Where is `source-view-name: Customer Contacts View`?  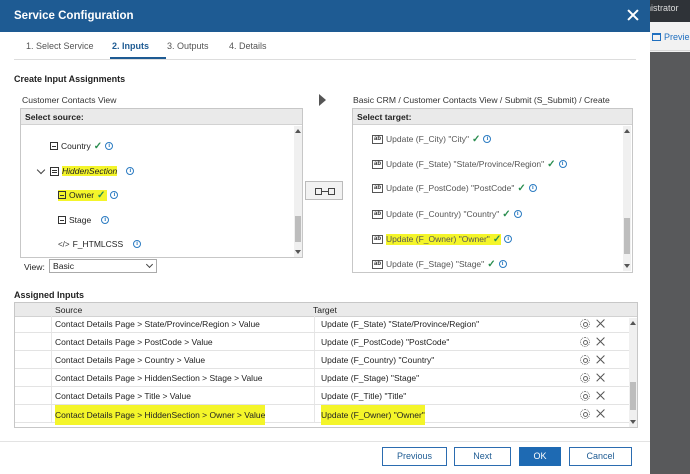
source-view-name: Customer Contacts View is located at coordinates (69, 100).